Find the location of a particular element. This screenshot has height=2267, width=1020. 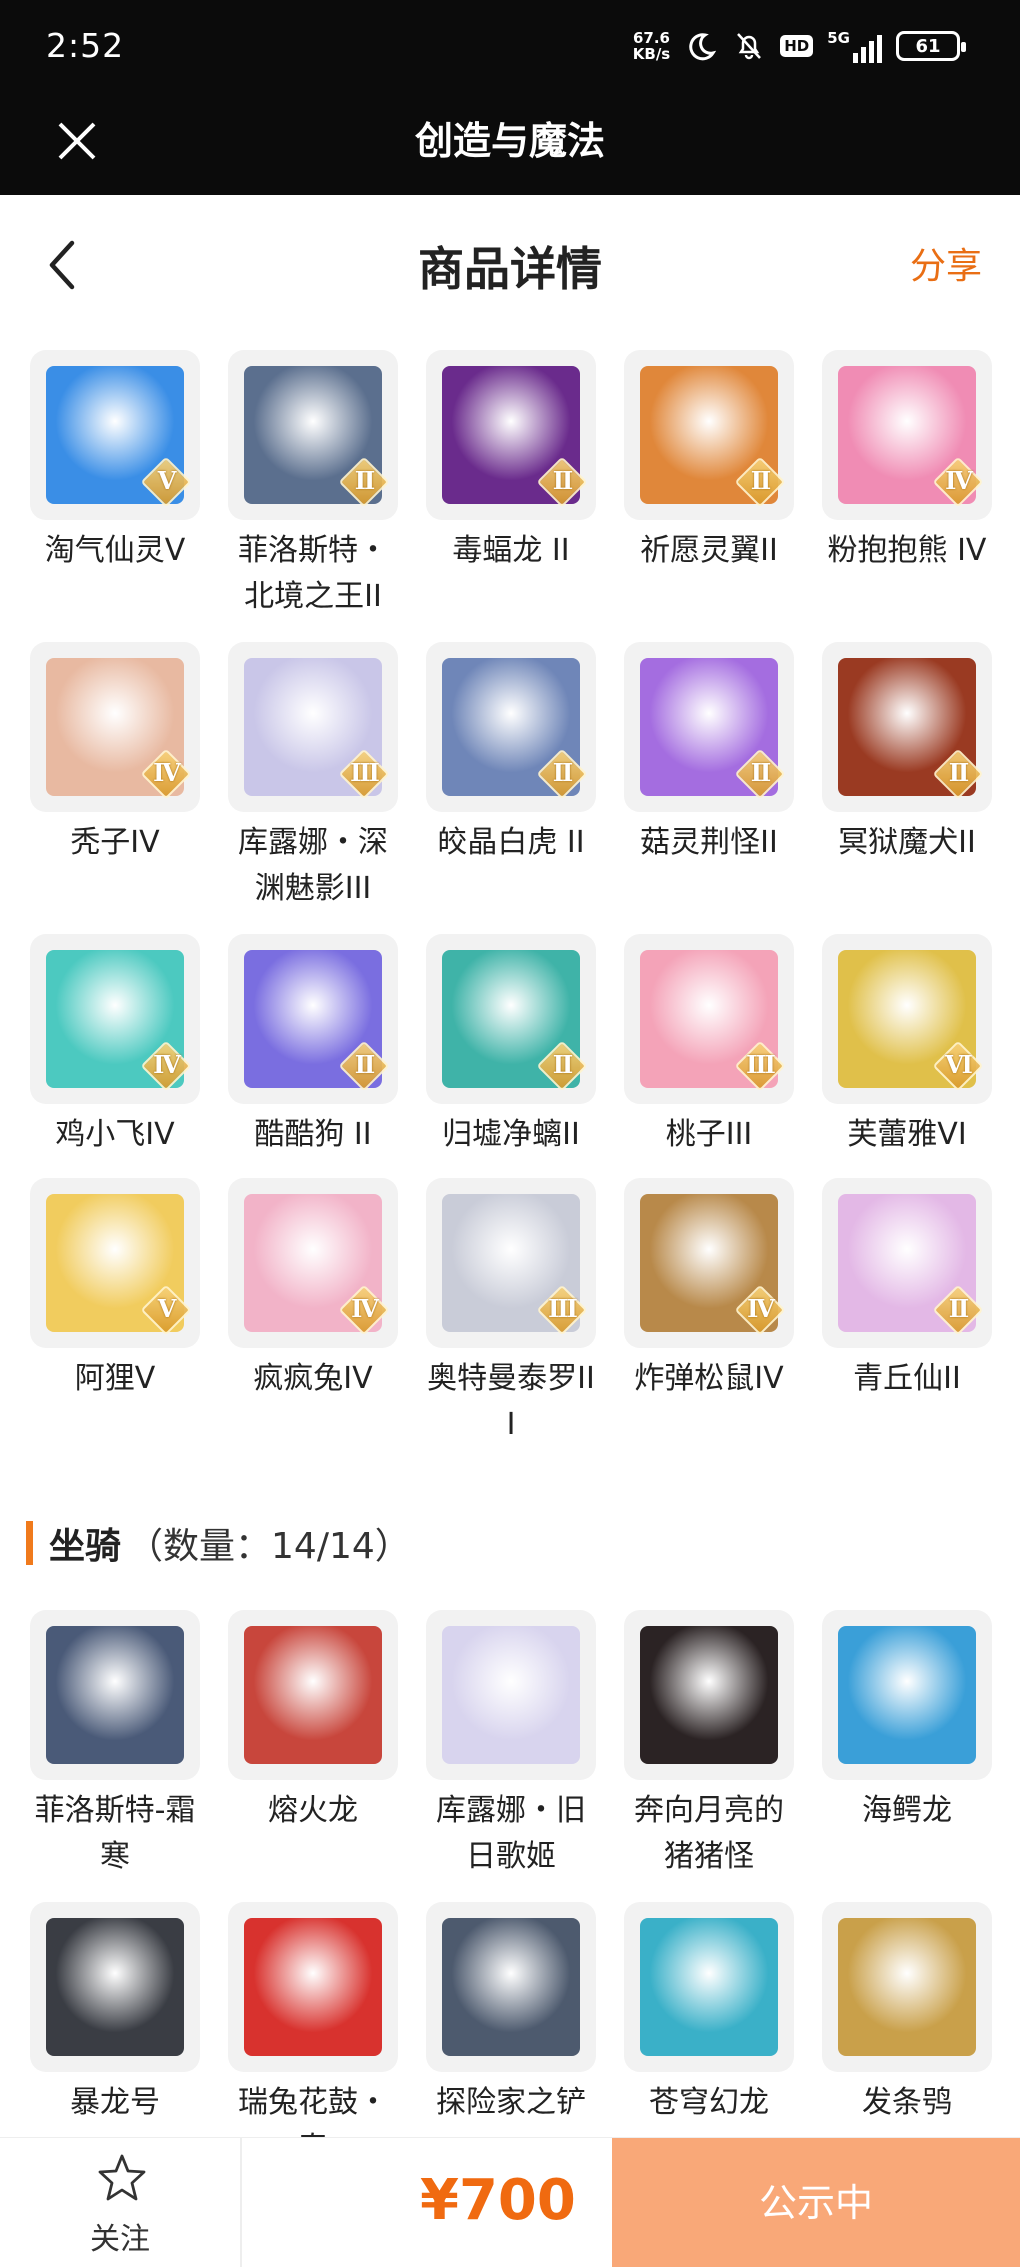

grid-item: 发条鸮 is located at coordinates (907, 2014).